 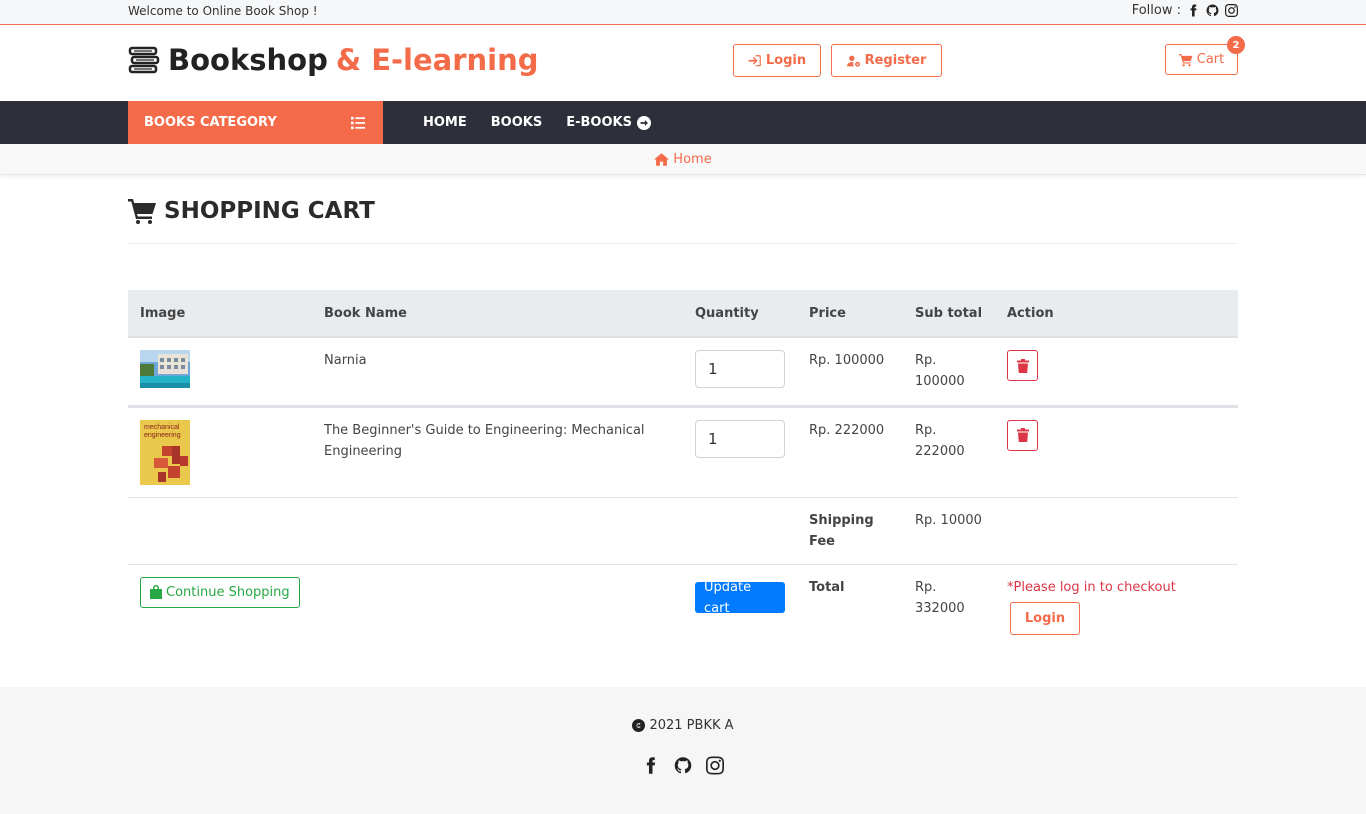 I want to click on follow-links: Follow :, so click(x=1185, y=10).